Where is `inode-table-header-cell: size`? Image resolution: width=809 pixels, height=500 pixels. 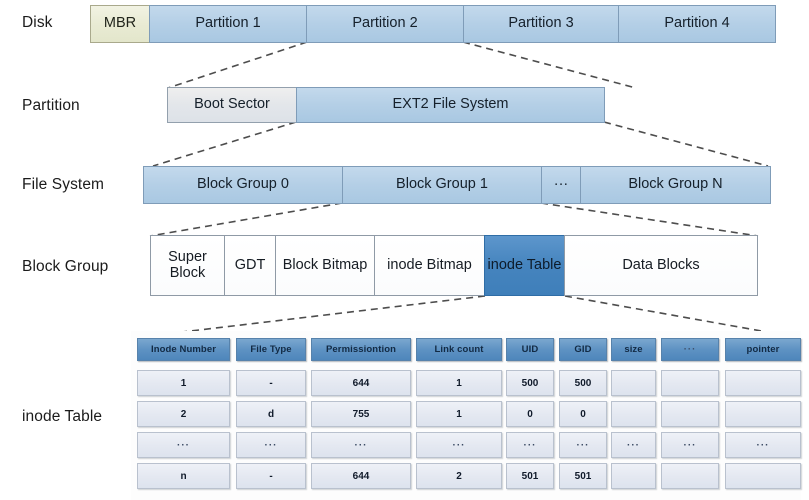
inode-table-header-cell: size is located at coordinates (633, 349).